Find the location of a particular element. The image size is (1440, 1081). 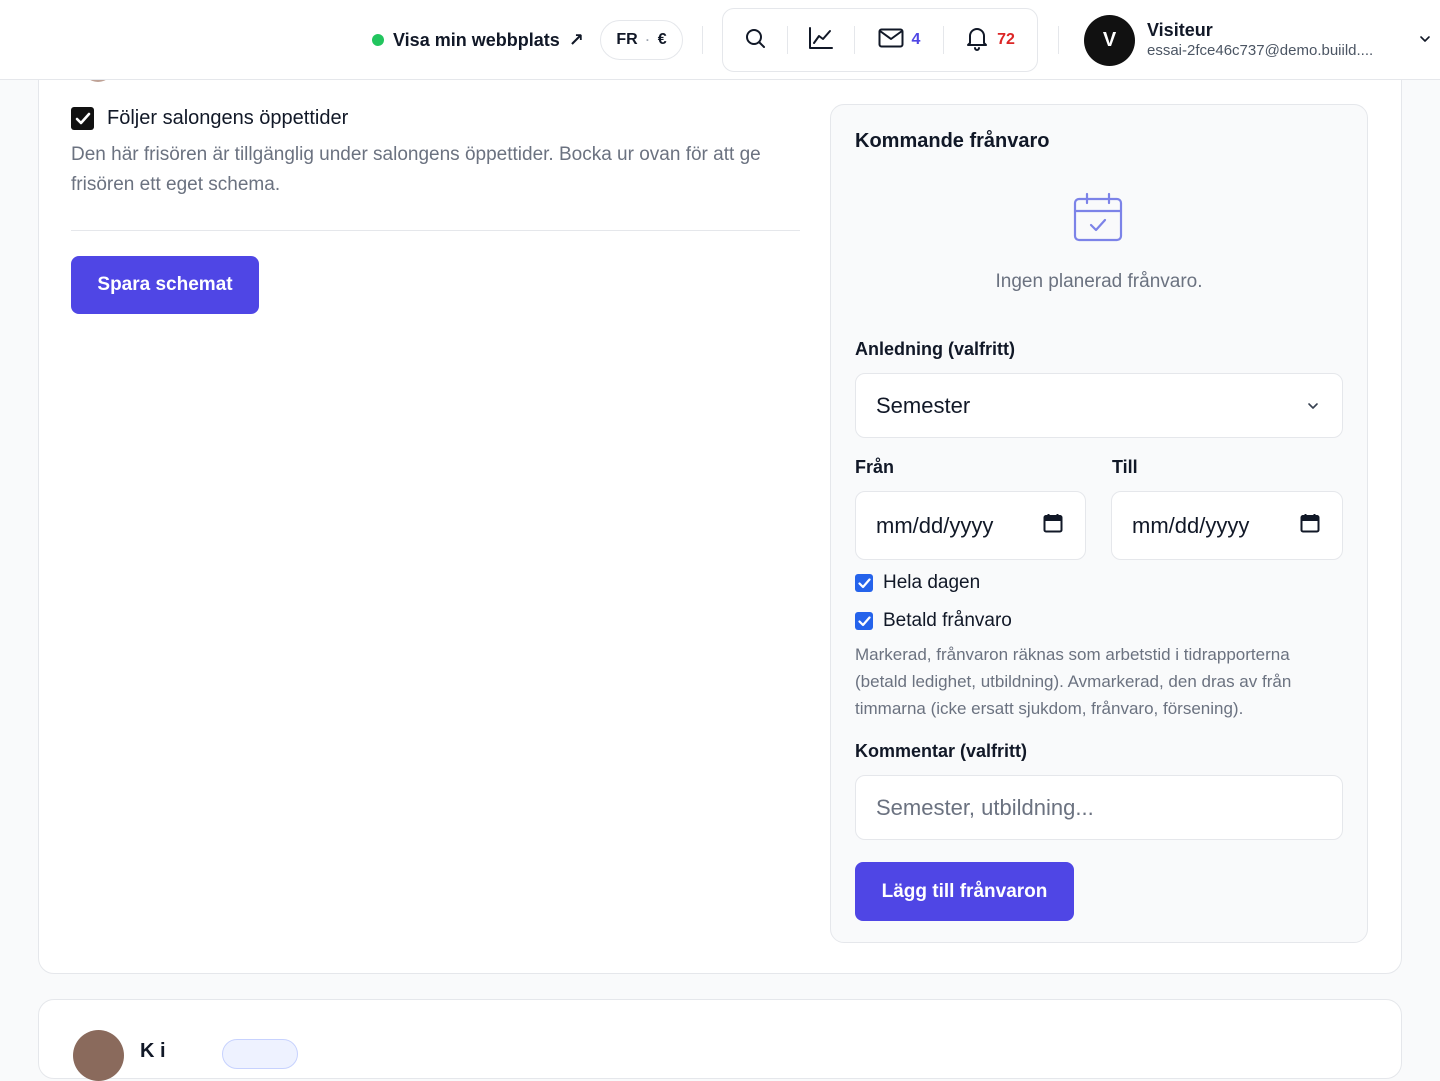

search-button is located at coordinates (755, 40).